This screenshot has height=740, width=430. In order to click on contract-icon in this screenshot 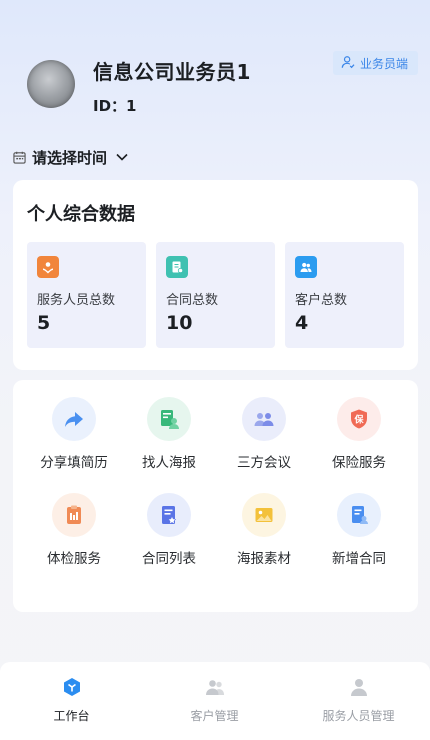, I will do `click(177, 267)`.